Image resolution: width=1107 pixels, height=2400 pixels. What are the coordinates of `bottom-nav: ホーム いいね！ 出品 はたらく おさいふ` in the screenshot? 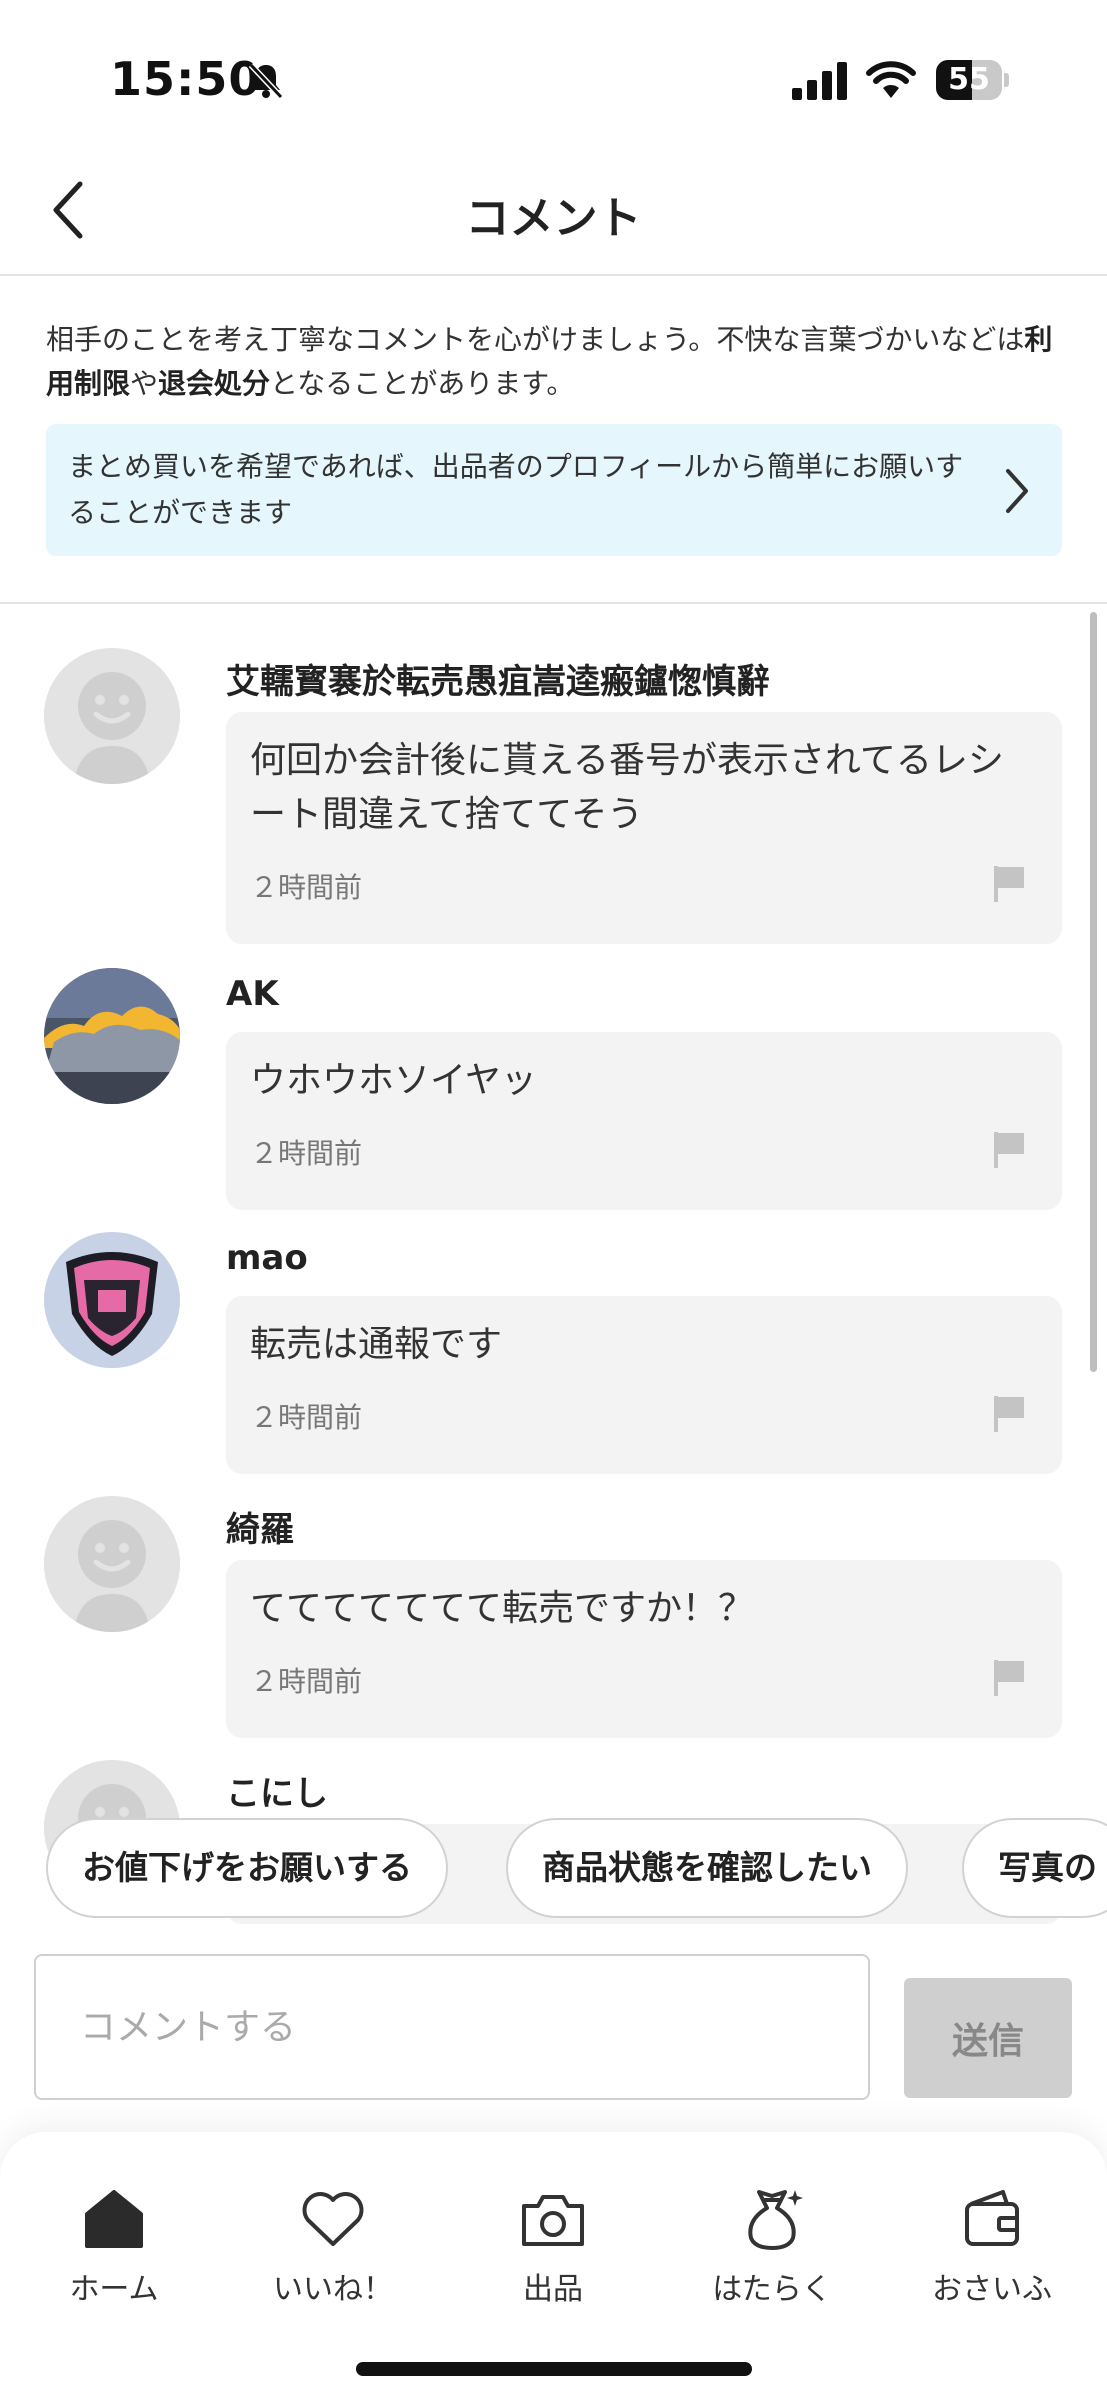 It's located at (553, 2266).